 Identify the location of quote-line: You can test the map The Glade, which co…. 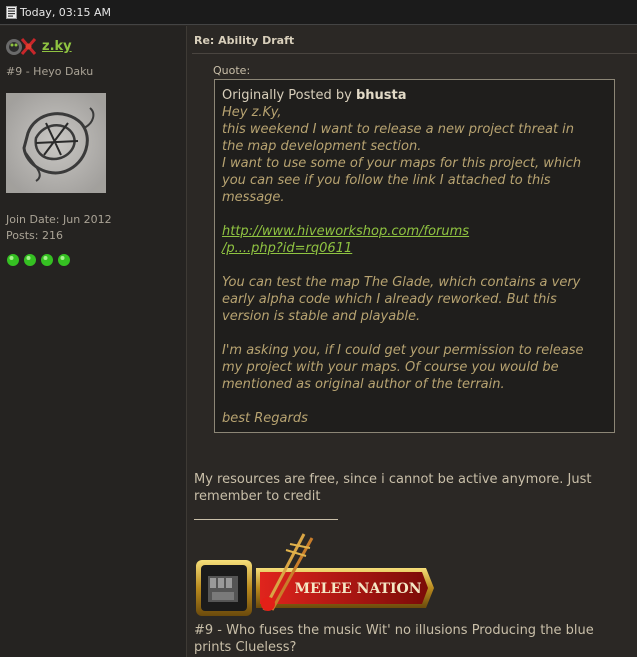
(401, 282).